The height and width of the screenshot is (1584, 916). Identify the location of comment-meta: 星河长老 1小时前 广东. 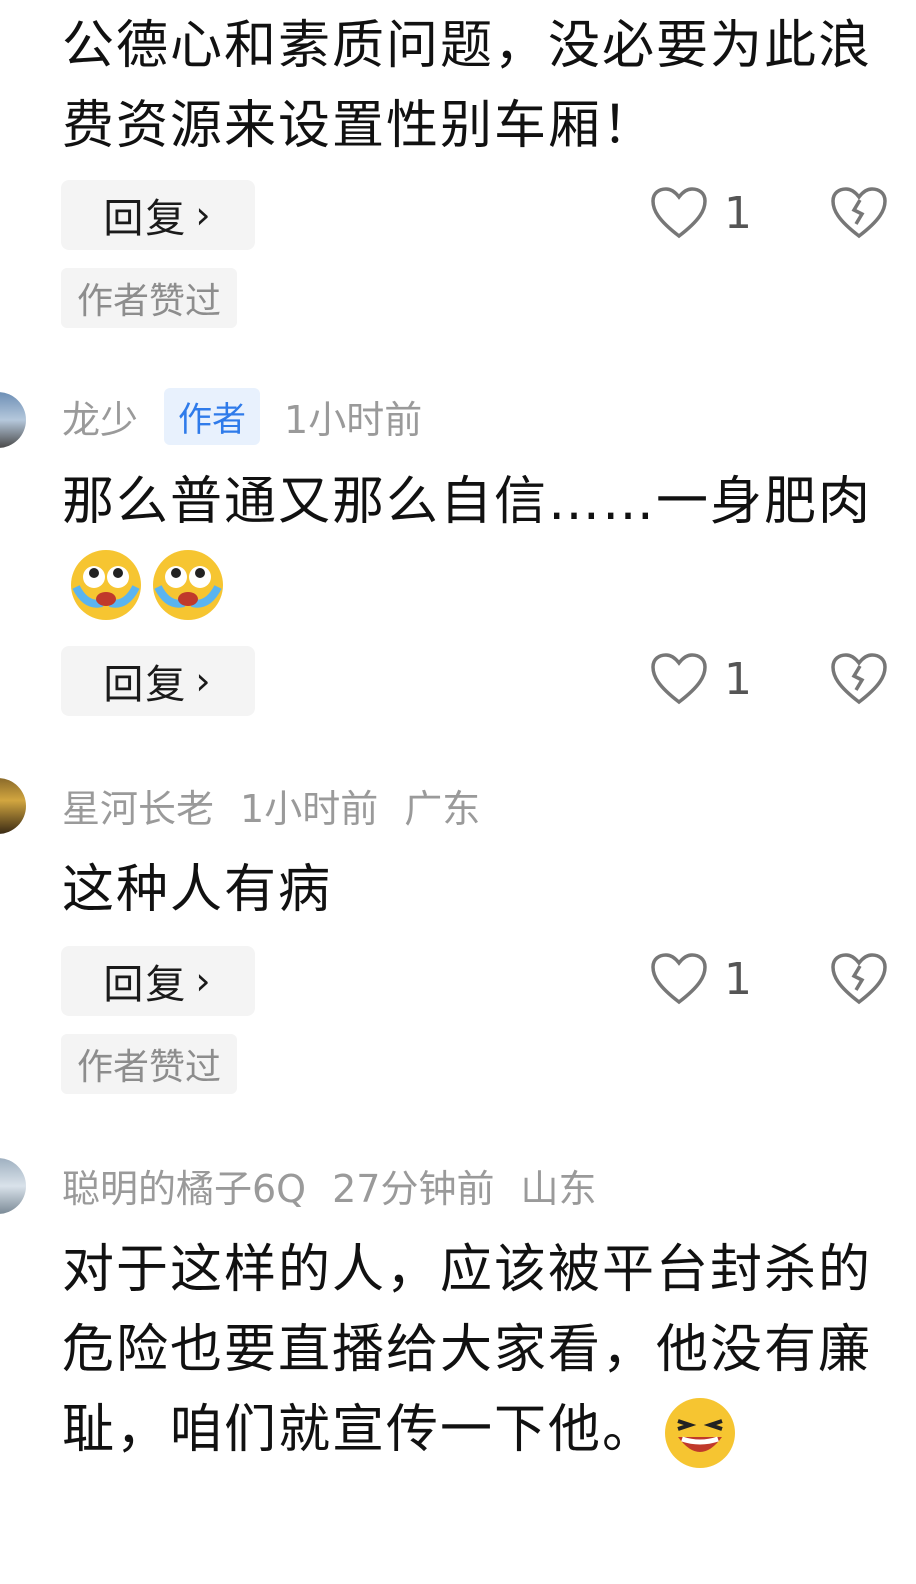
(284, 805).